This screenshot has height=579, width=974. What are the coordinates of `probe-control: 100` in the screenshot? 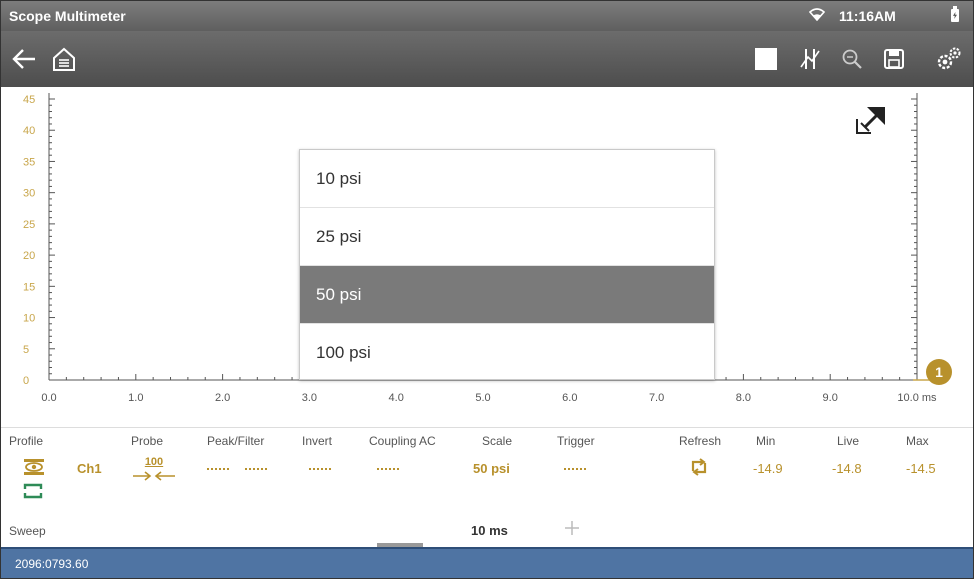 It's located at (154, 471).